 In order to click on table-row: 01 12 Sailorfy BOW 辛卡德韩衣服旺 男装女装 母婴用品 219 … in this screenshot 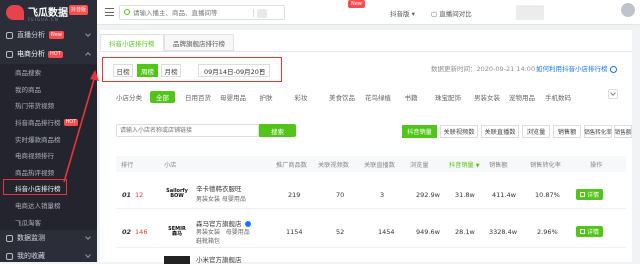, I will do `click(371, 194)`.